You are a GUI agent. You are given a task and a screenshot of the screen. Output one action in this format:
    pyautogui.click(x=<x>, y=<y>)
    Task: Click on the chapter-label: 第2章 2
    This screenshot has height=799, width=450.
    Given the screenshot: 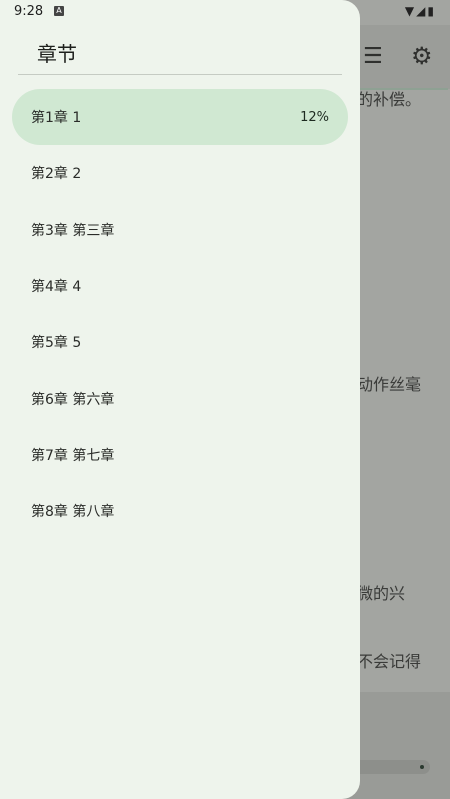 What is the action you would take?
    pyautogui.click(x=56, y=174)
    